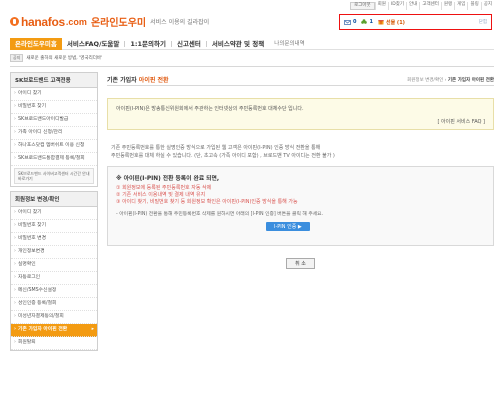 The height and width of the screenshot is (397, 500). I want to click on sidebar-item: 회원탈퇴, so click(54, 343).